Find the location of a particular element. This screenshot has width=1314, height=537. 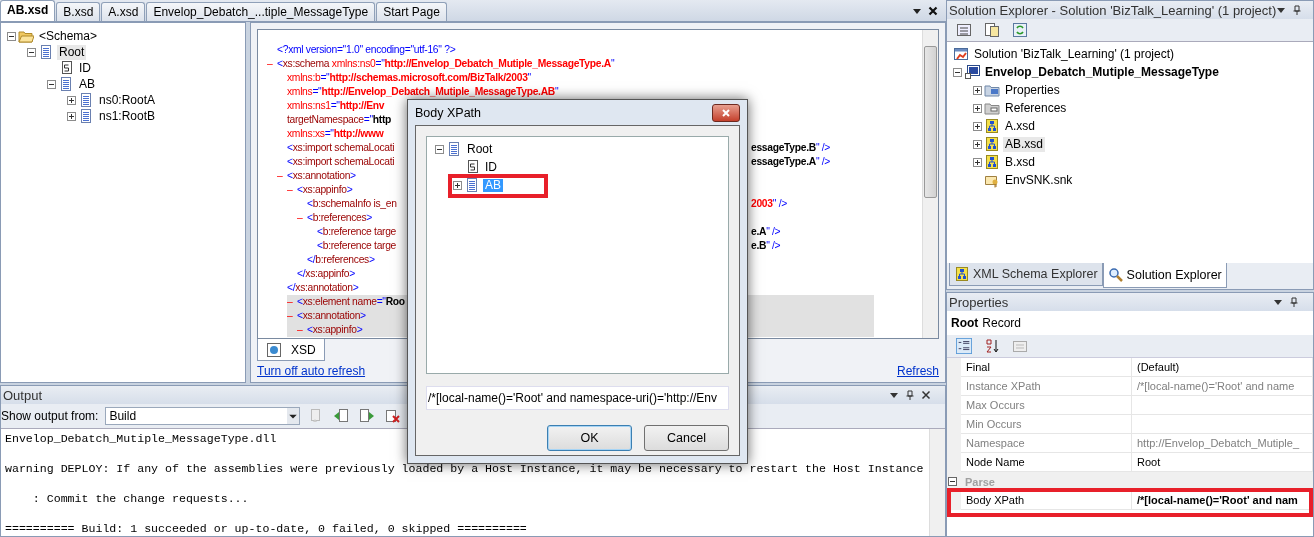

dialog-button: OK is located at coordinates (589, 438).